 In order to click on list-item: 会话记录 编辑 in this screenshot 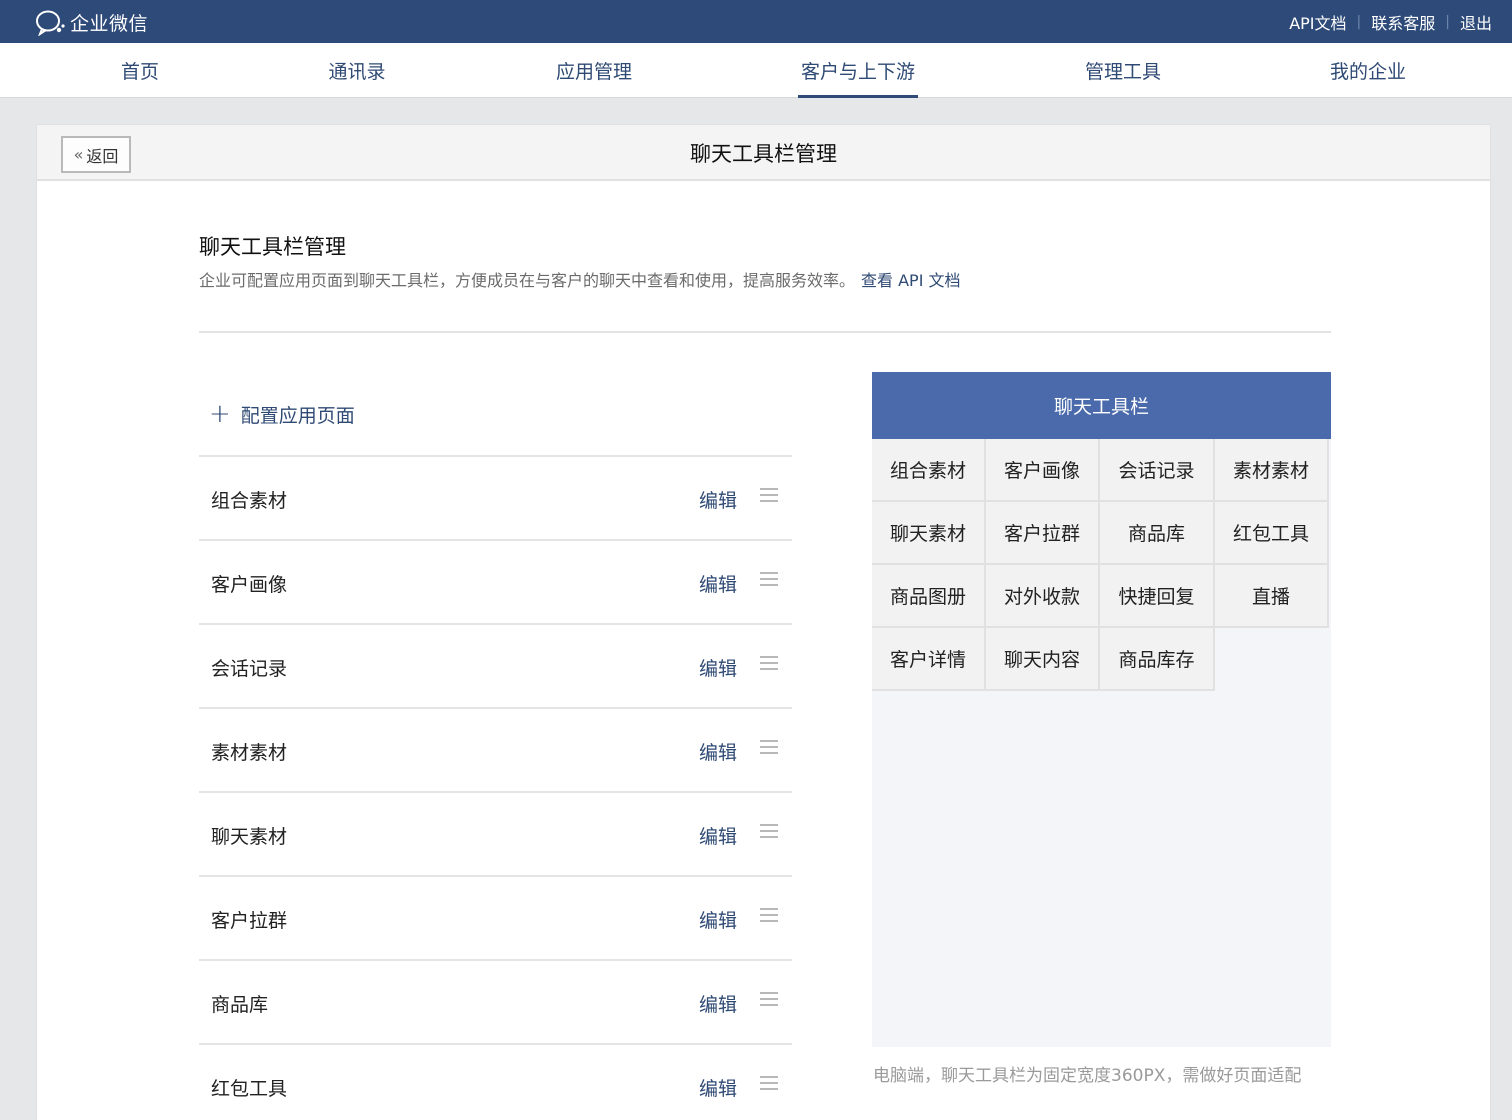, I will do `click(495, 665)`.